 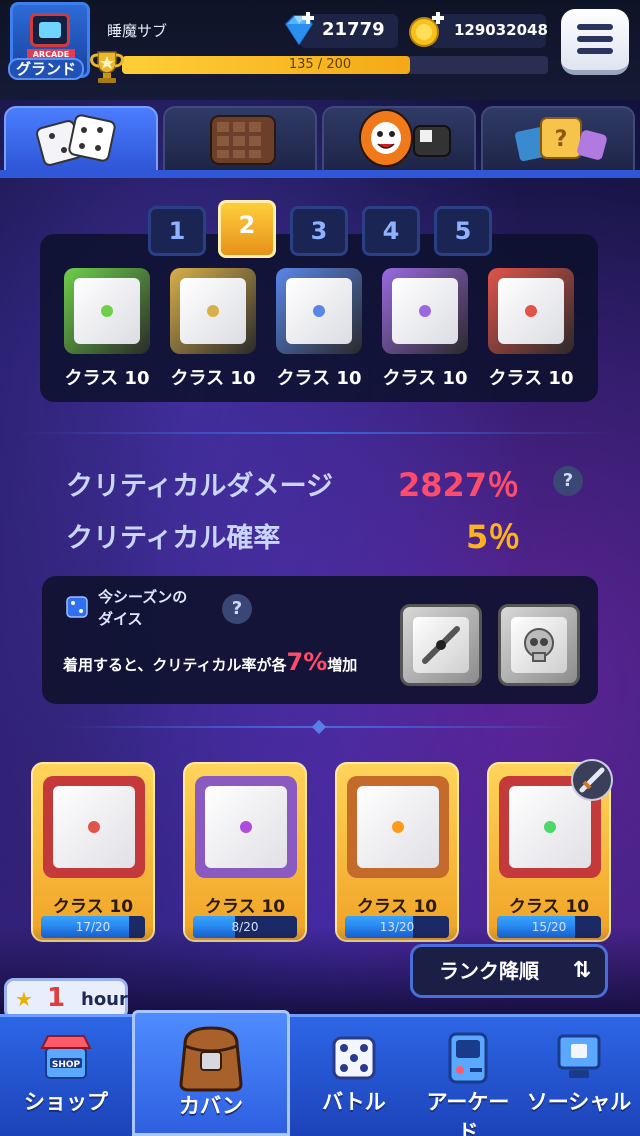 What do you see at coordinates (319, 727) in the screenshot?
I see `divider-ornament` at bounding box center [319, 727].